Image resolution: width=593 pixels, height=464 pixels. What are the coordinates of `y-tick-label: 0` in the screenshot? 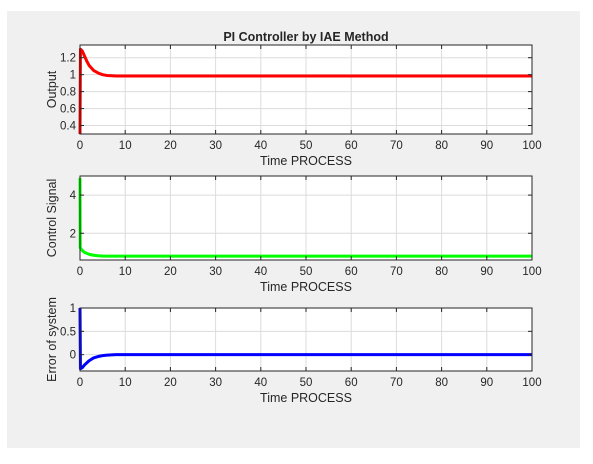 It's located at (73, 356).